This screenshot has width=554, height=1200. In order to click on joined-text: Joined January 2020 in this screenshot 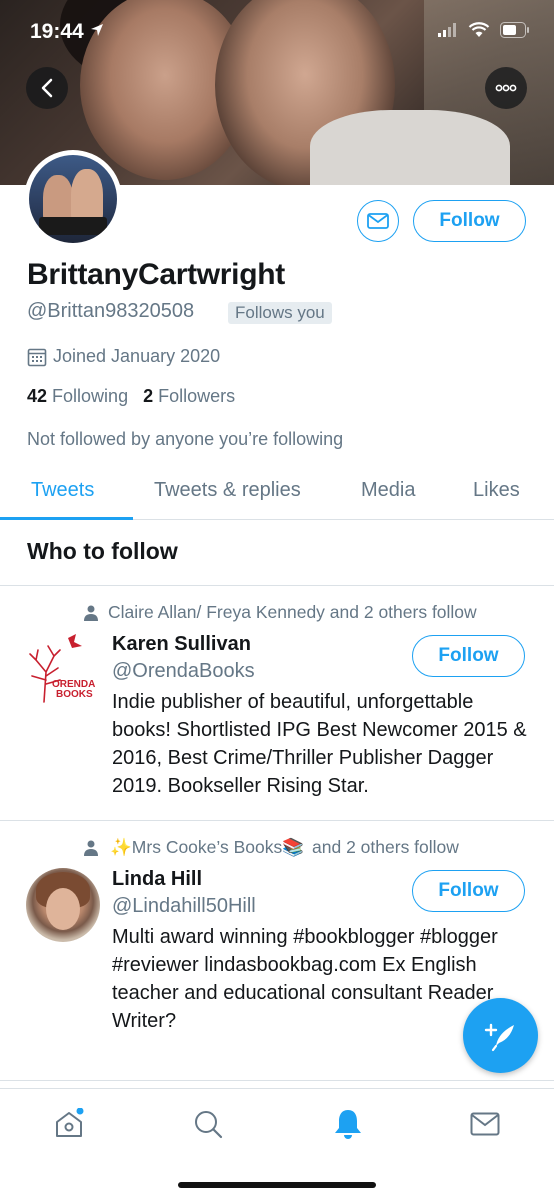, I will do `click(137, 356)`.